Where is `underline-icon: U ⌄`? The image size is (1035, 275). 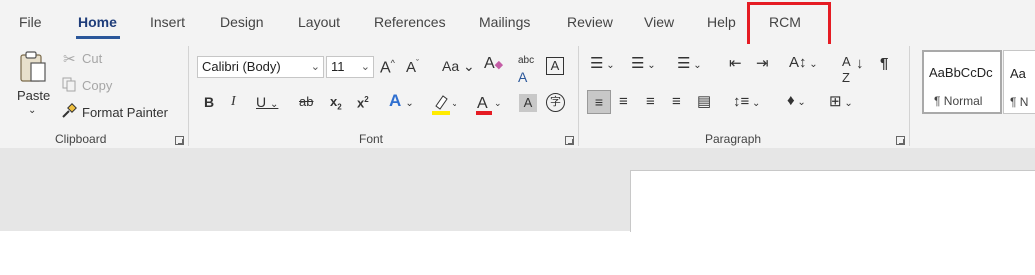 underline-icon: U ⌄ is located at coordinates (267, 103).